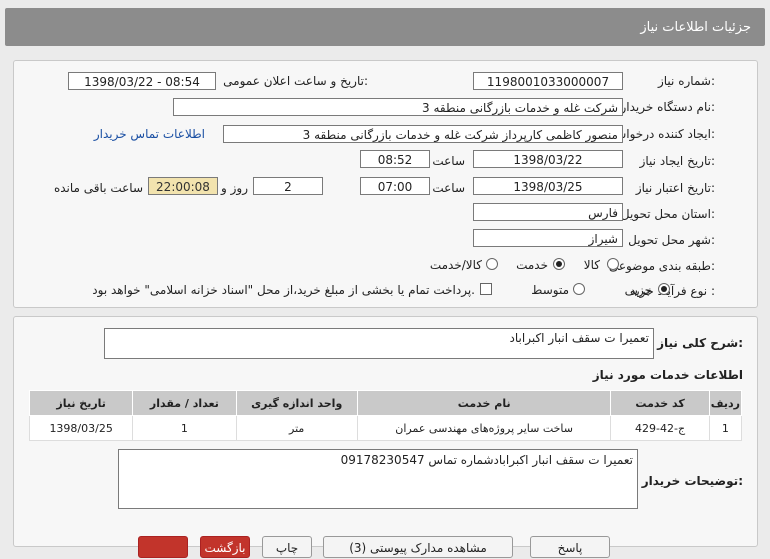 The width and height of the screenshot is (770, 559). What do you see at coordinates (613, 264) in the screenshot?
I see `category-radio-goods` at bounding box center [613, 264].